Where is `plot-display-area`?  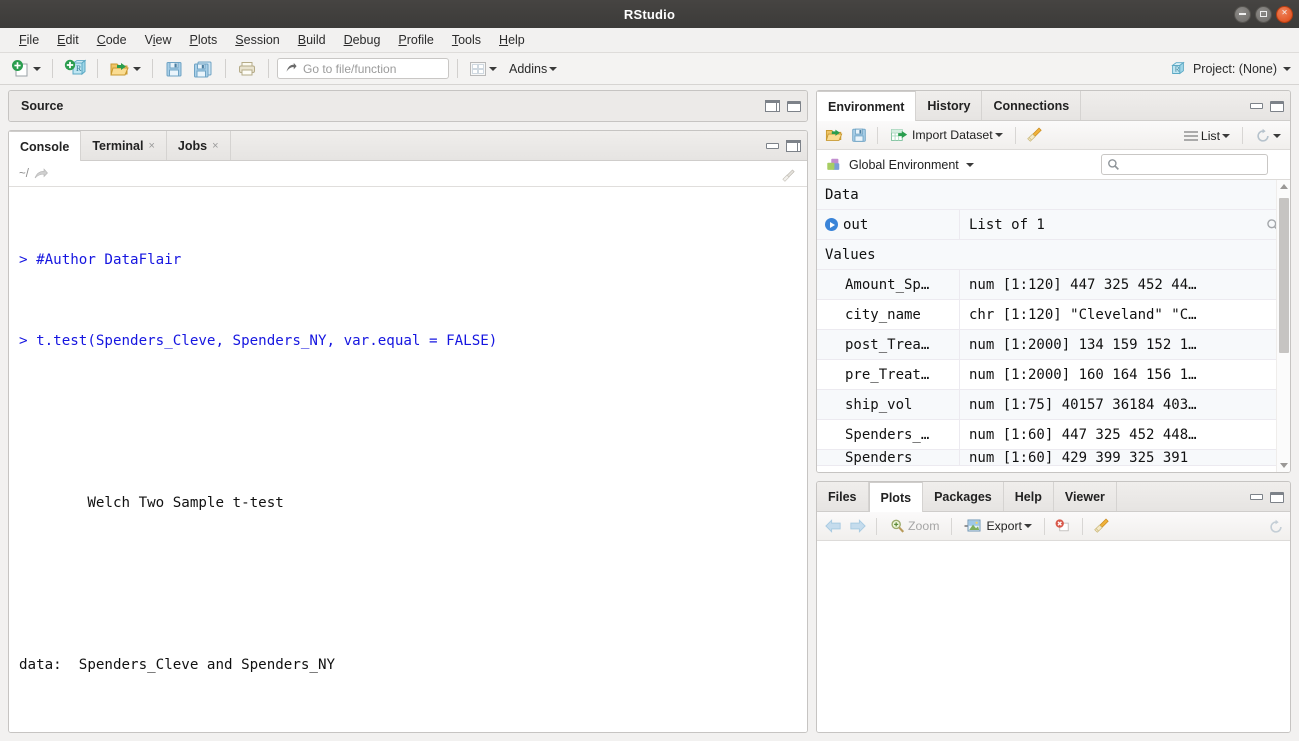
plot-display-area is located at coordinates (1053, 636).